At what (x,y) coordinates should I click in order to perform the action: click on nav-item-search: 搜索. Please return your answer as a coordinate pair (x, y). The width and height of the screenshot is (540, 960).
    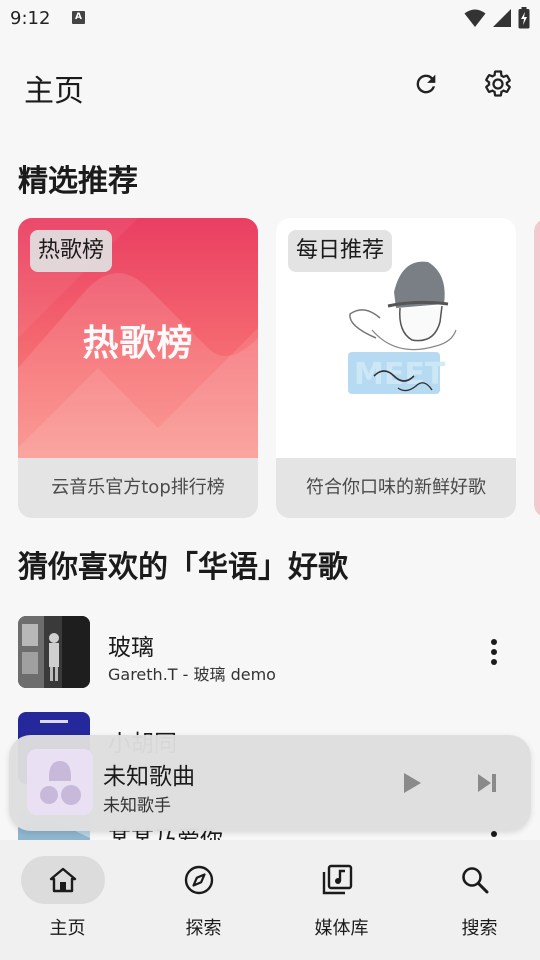
    Looking at the image, I should click on (476, 900).